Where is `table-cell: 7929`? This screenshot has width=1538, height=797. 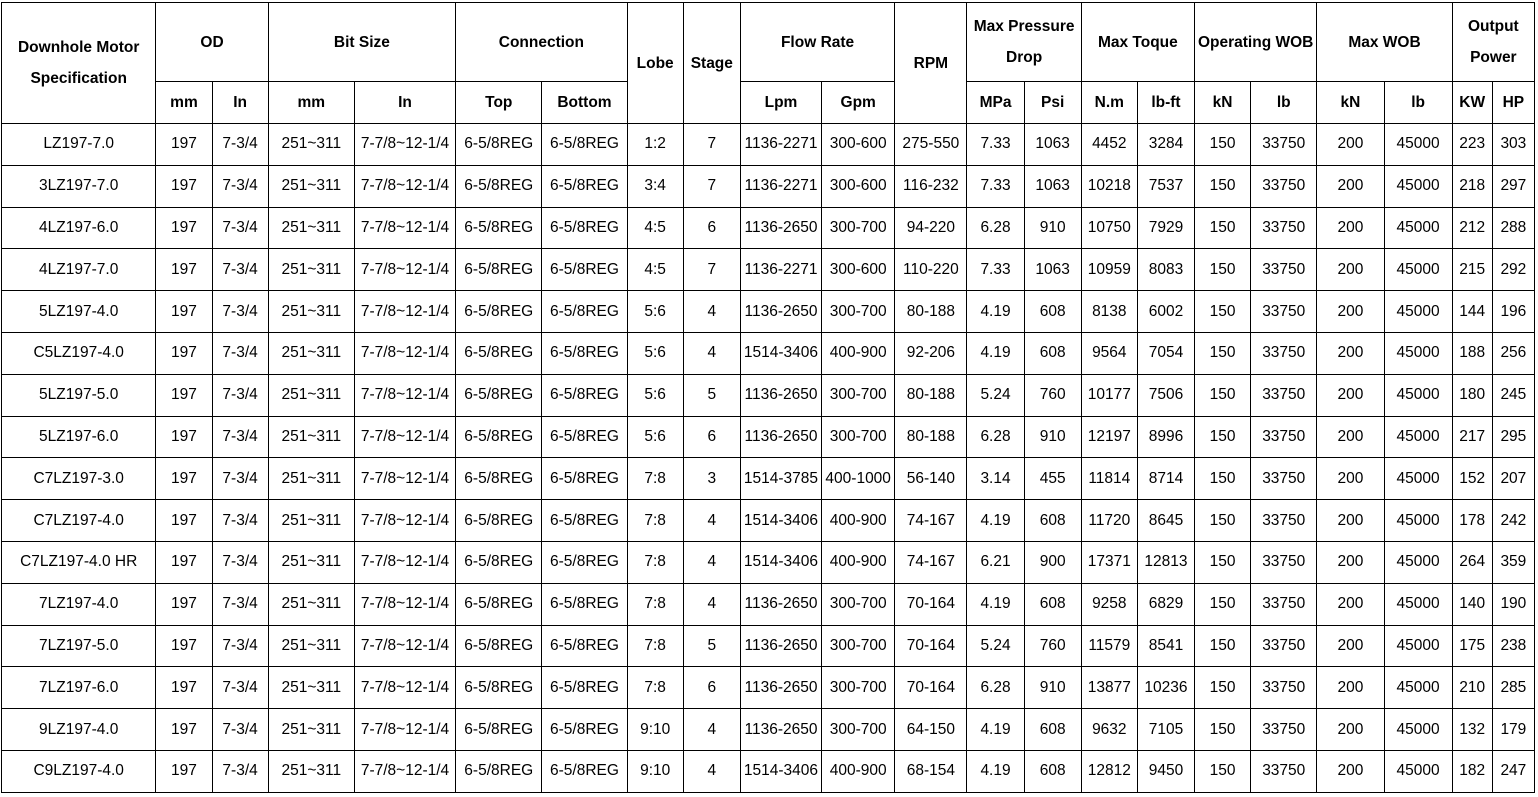 table-cell: 7929 is located at coordinates (1166, 228).